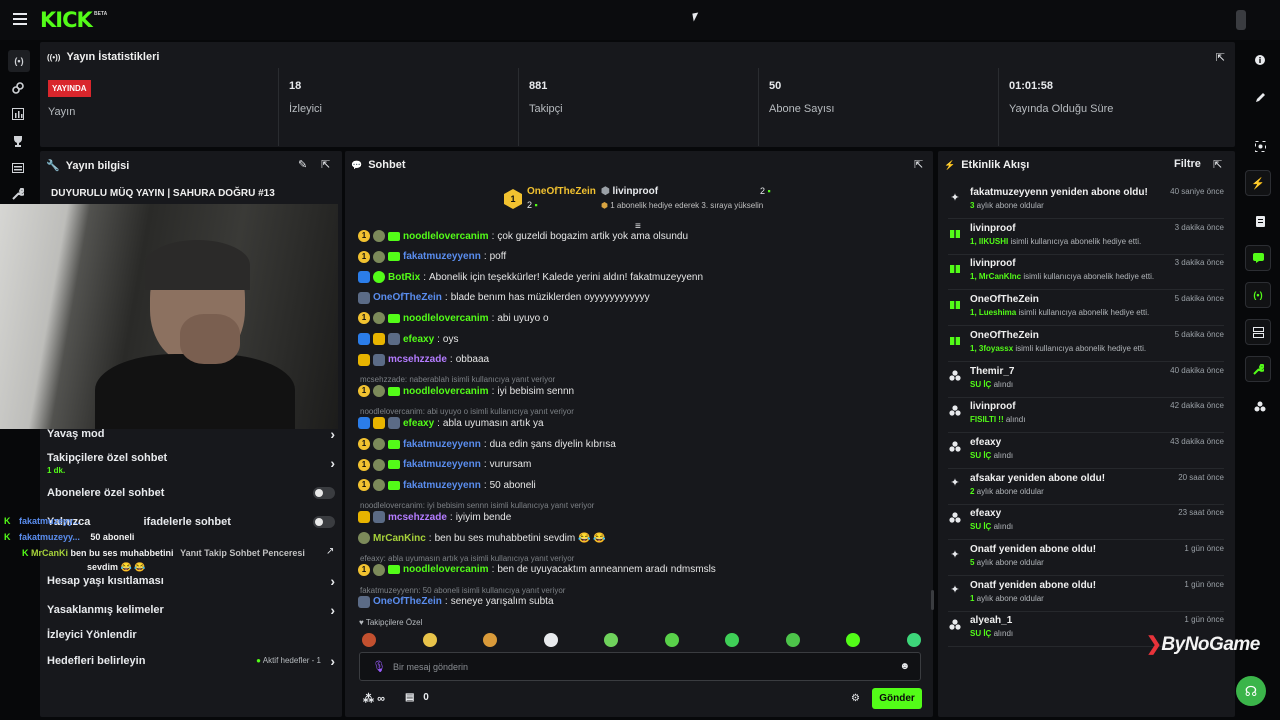  What do you see at coordinates (638, 485) in the screenshot?
I see `chat-message: 1 fakatmuzeyyenn:50 aboneli` at bounding box center [638, 485].